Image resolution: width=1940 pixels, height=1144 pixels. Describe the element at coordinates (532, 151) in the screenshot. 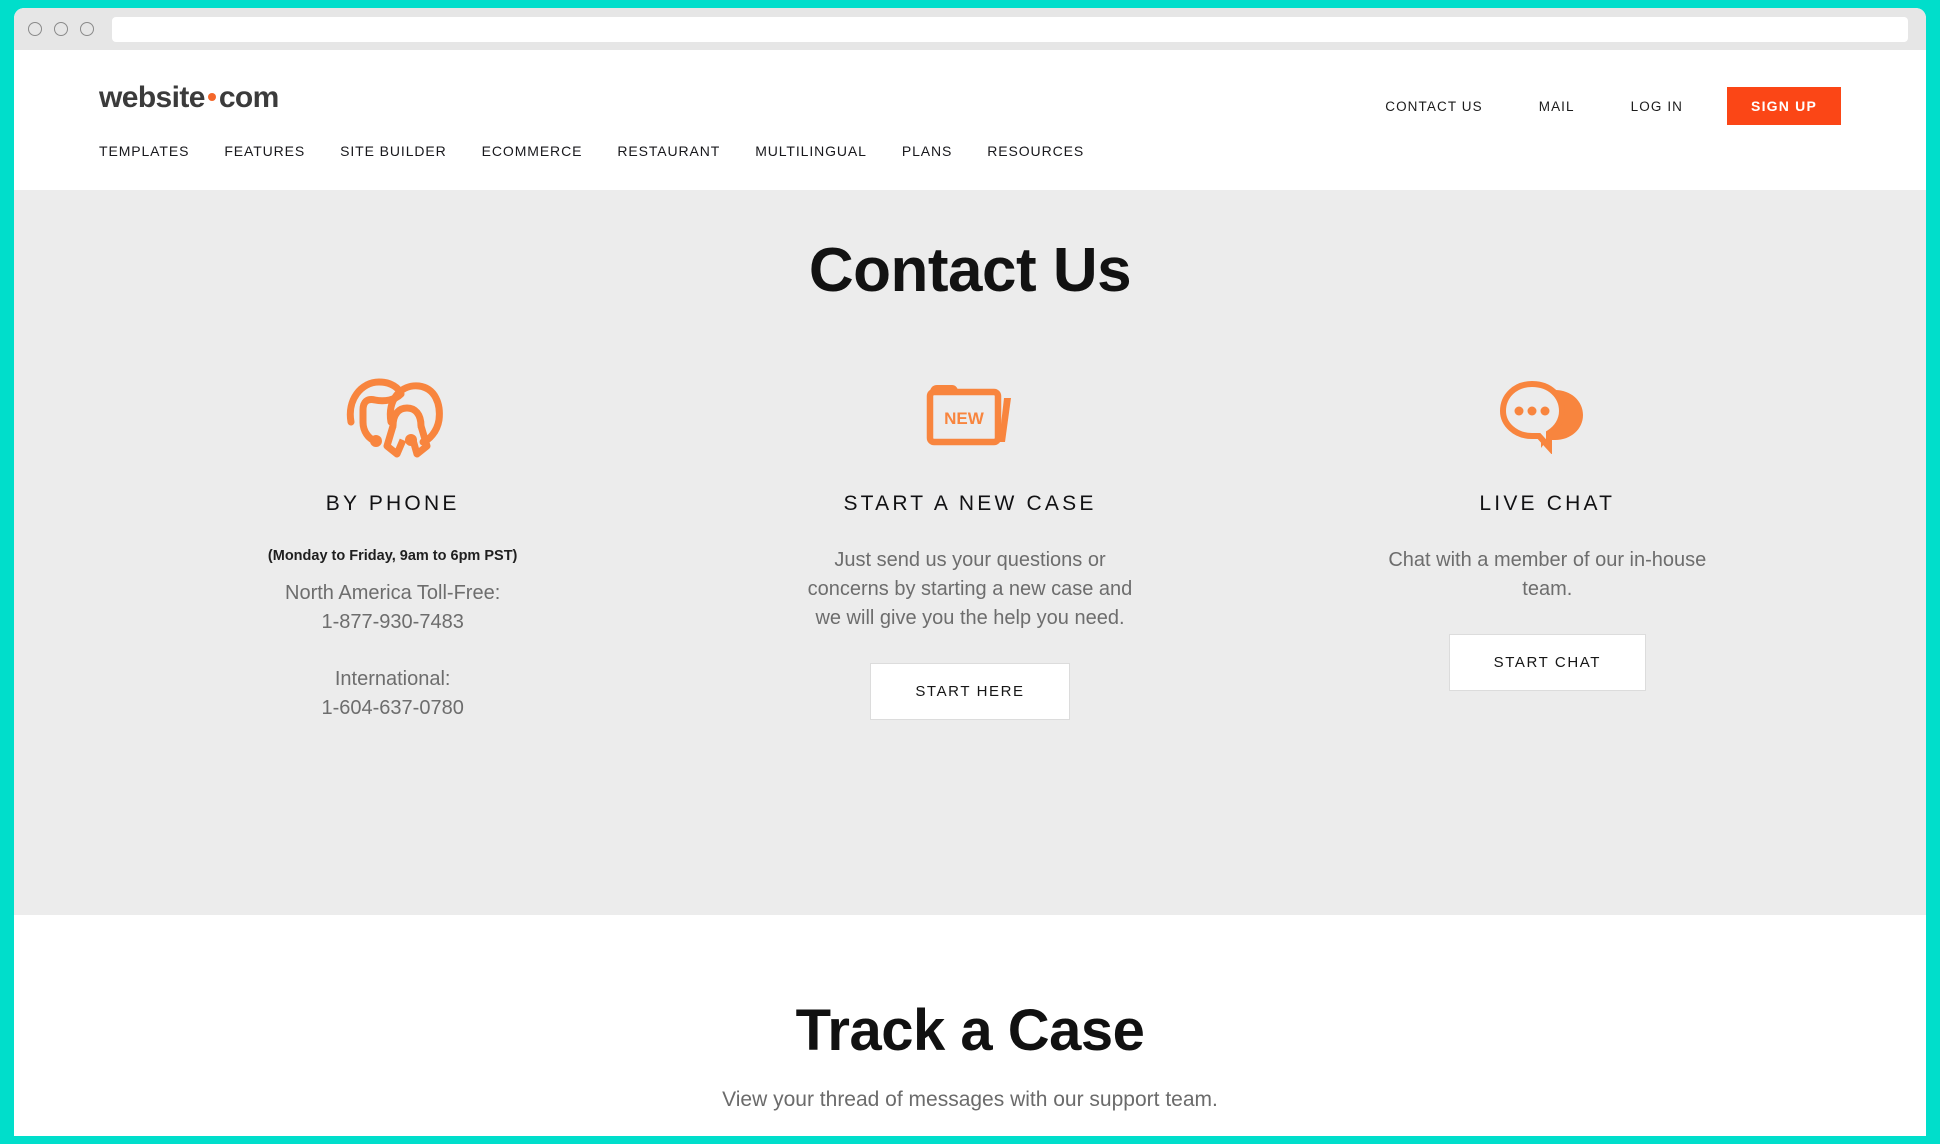

I see `nav-item-ecommerce: ECOMMERCE` at that location.